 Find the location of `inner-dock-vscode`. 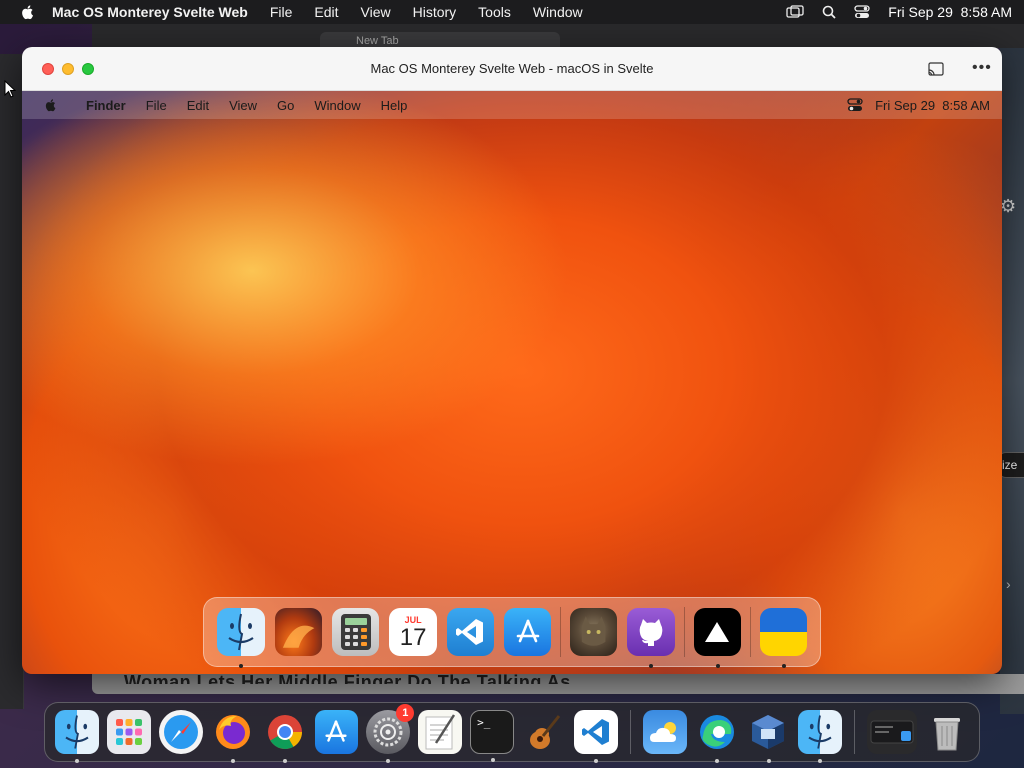

inner-dock-vscode is located at coordinates (470, 632).